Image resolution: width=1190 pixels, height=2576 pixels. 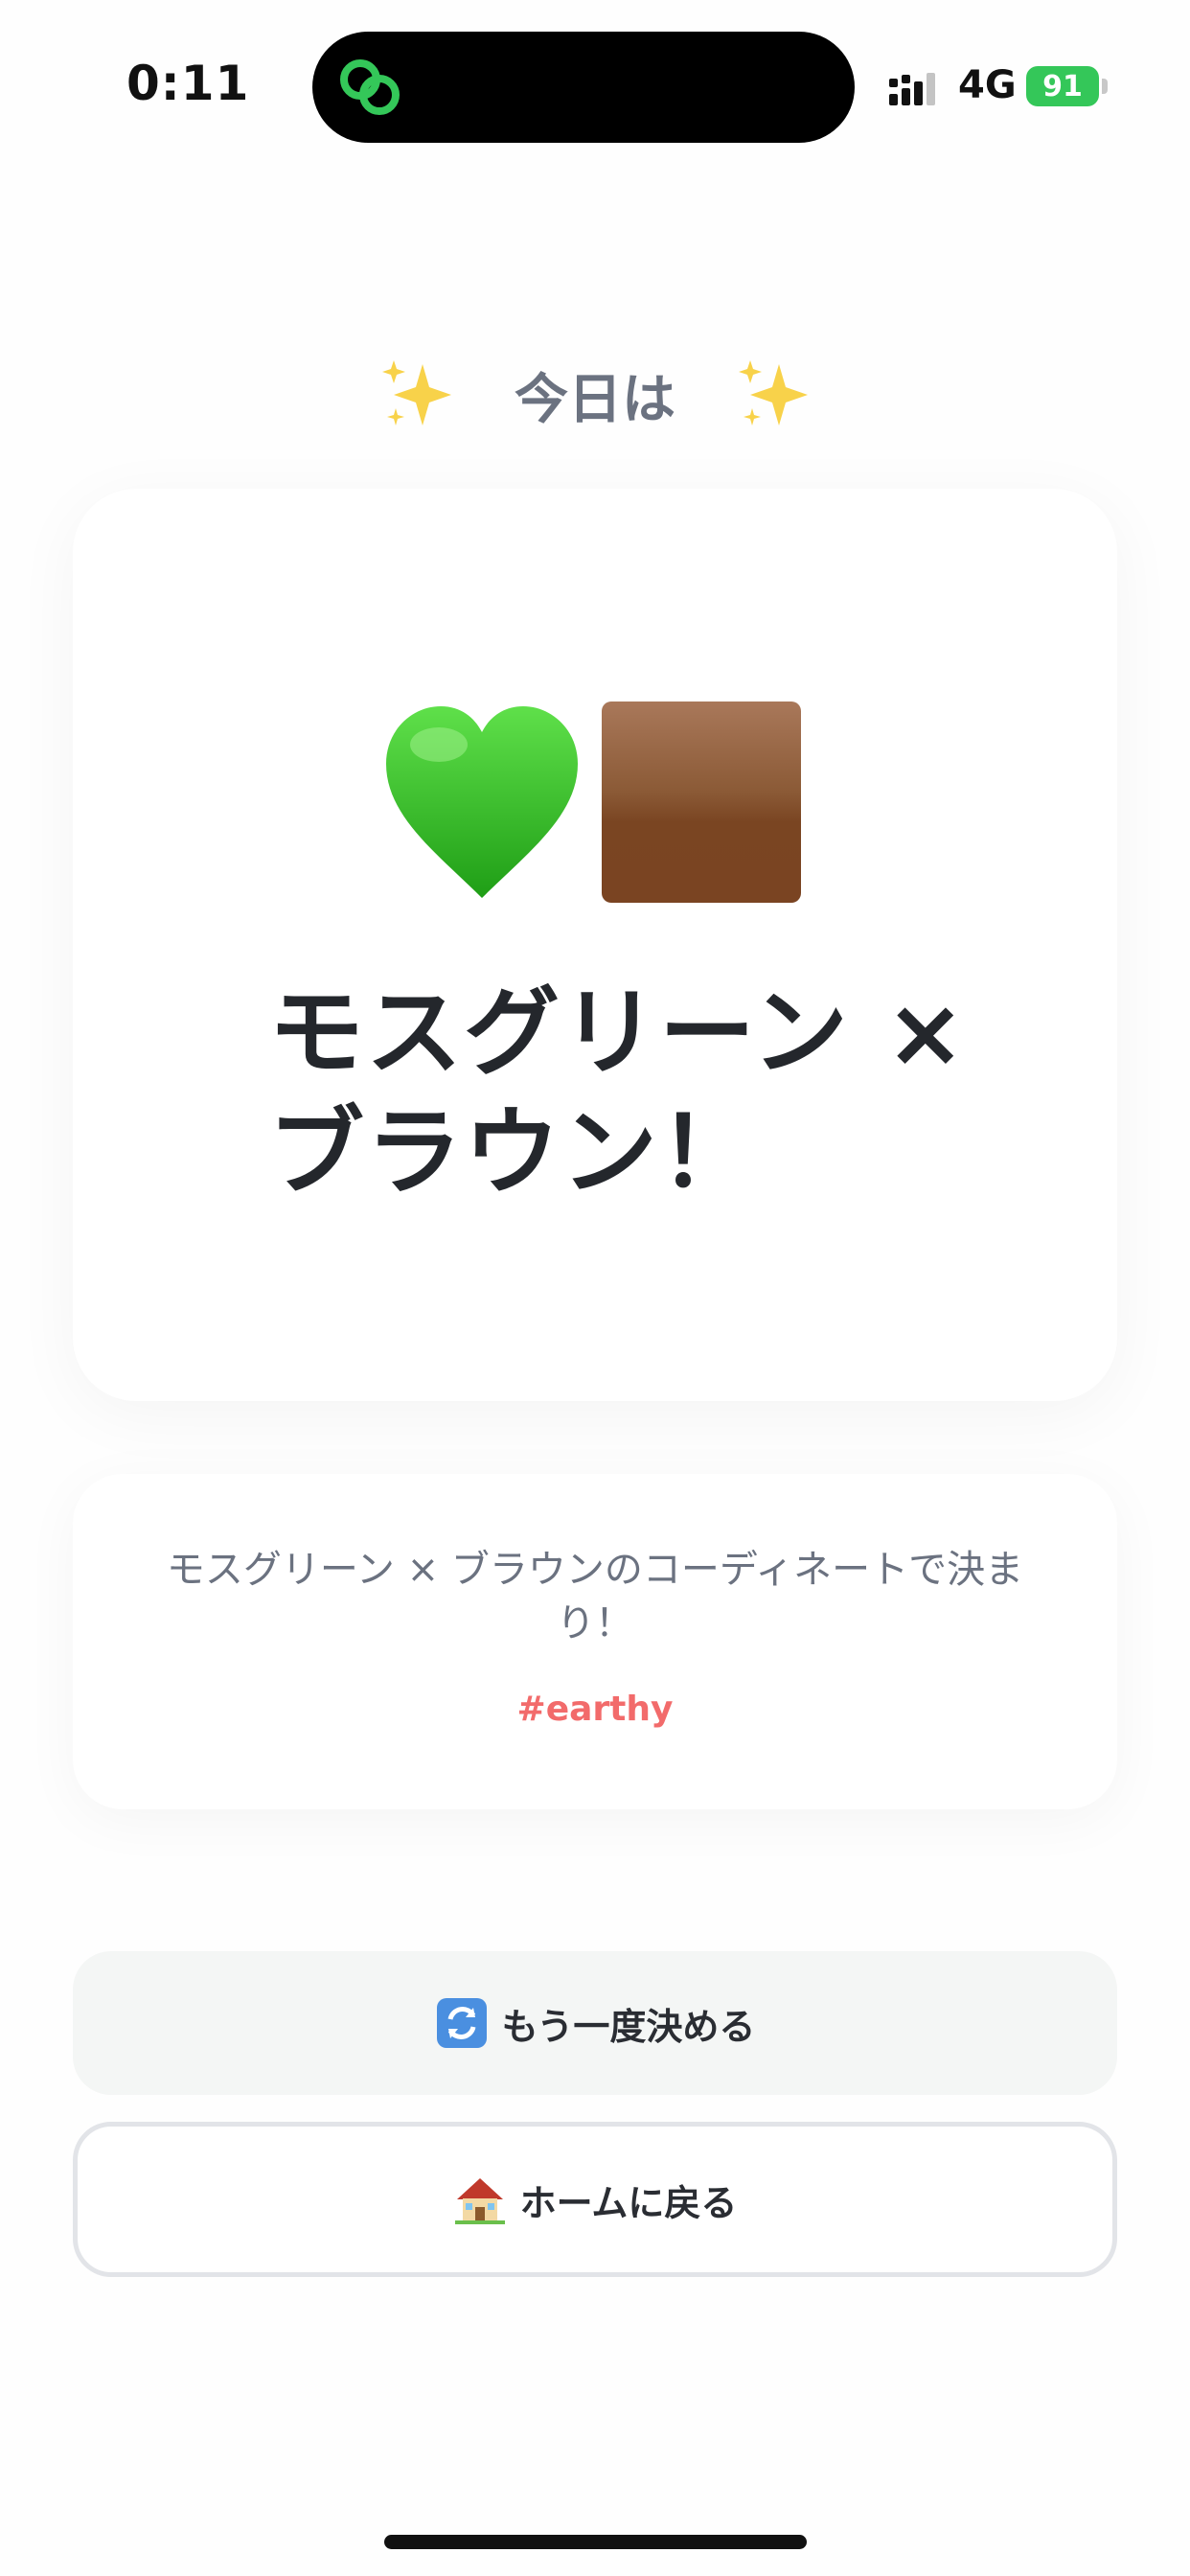 I want to click on retry-button: もう一度決める, so click(x=595, y=2023).